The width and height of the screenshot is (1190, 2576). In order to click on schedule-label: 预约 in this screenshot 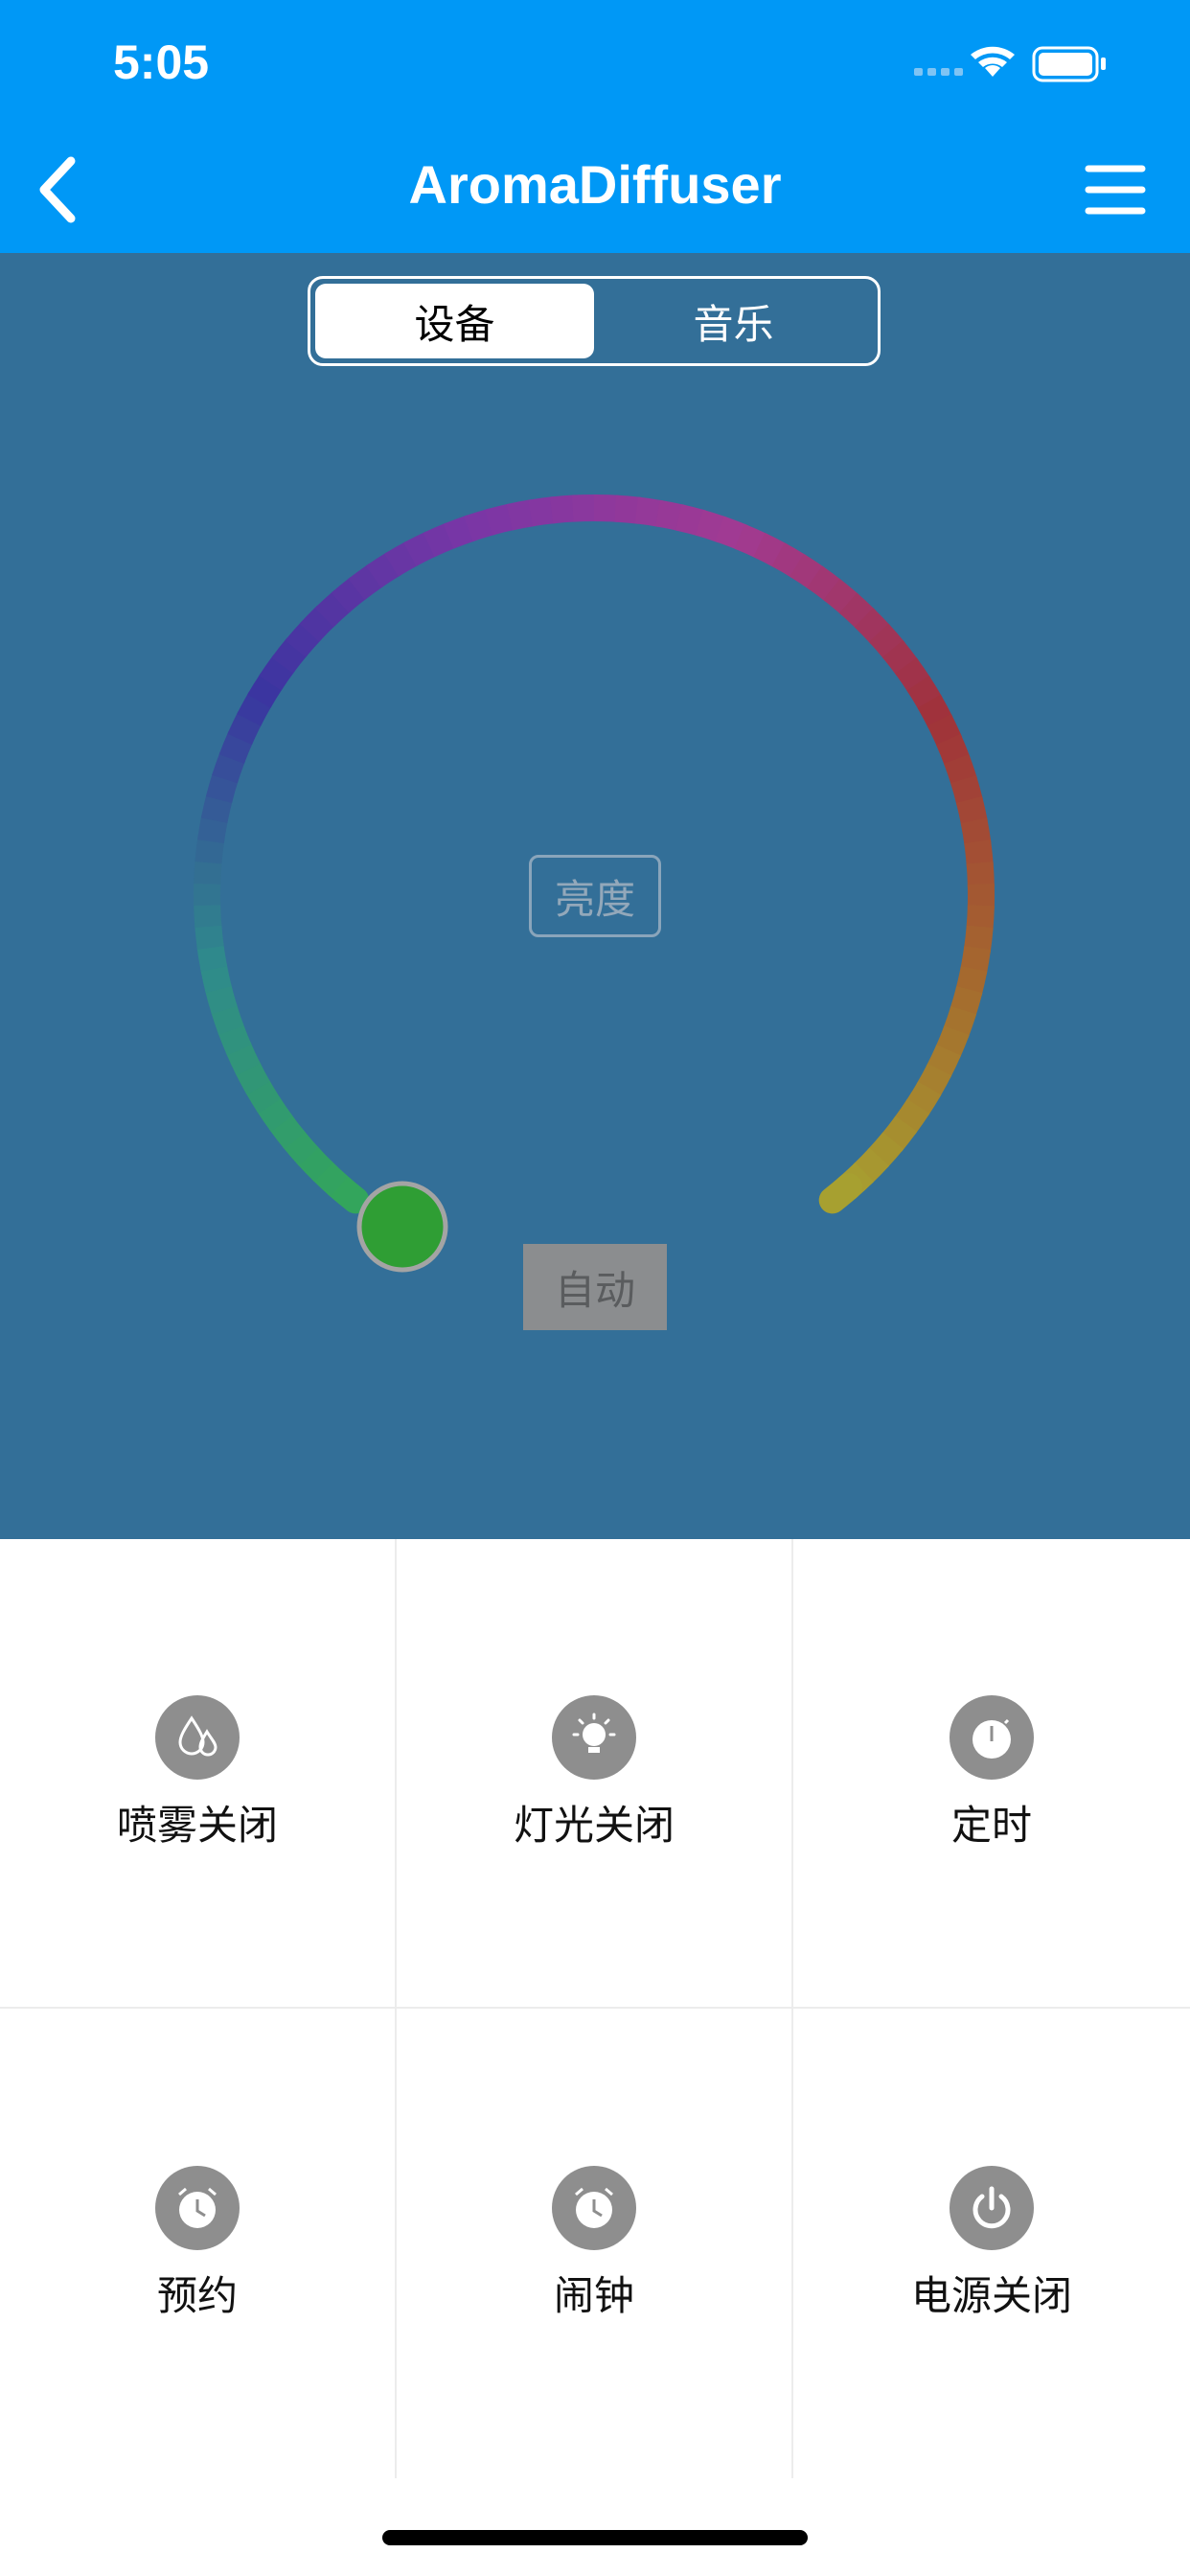, I will do `click(197, 2295)`.